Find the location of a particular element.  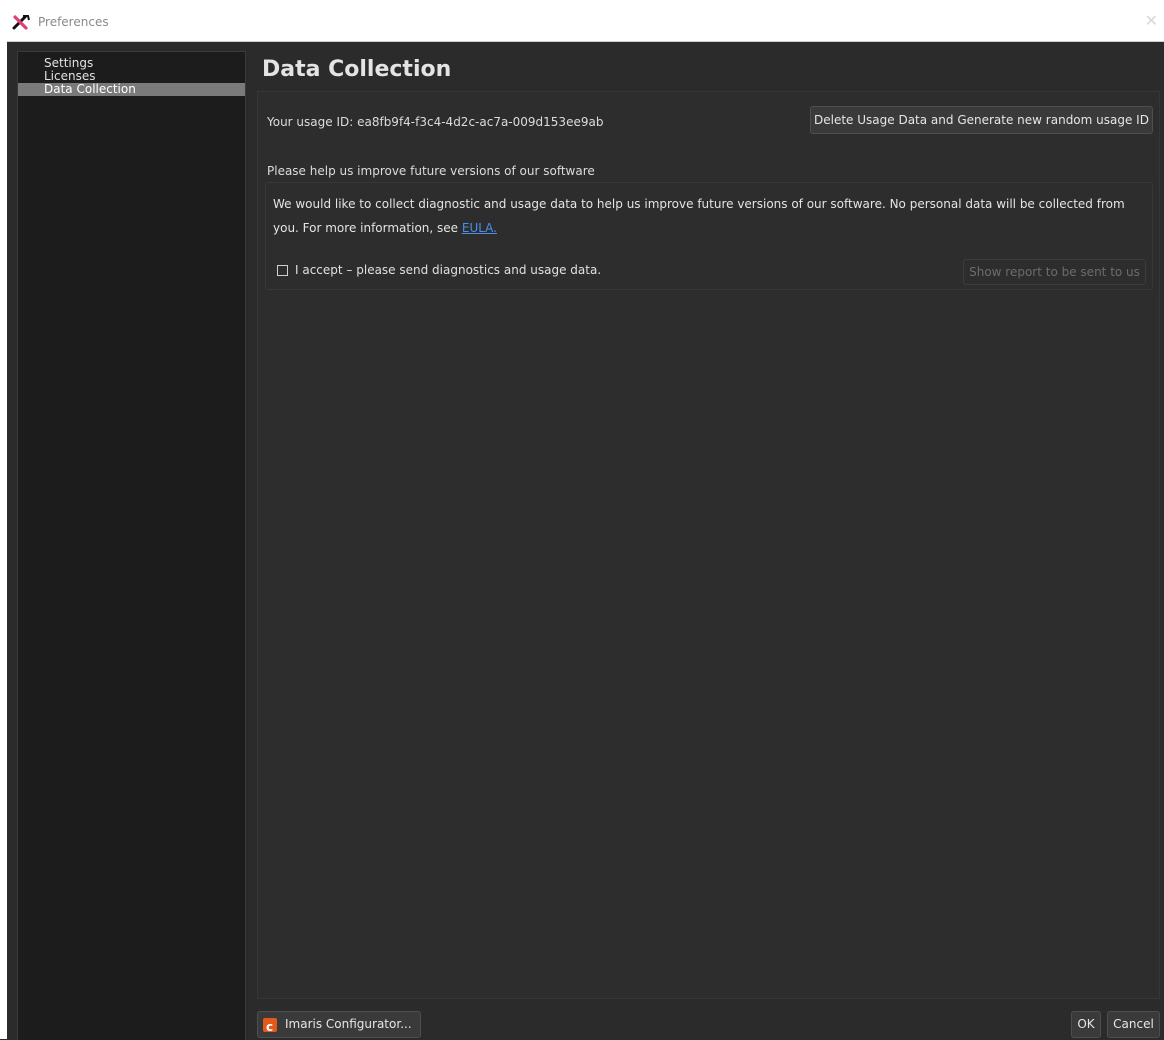

title-bar: Preferences ✕ is located at coordinates (582, 21).